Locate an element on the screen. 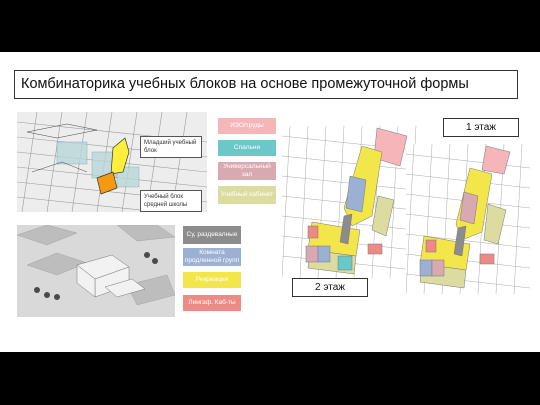 This screenshot has height=405, width=540. legend-item-bedrooms: Спальни is located at coordinates (247, 148).